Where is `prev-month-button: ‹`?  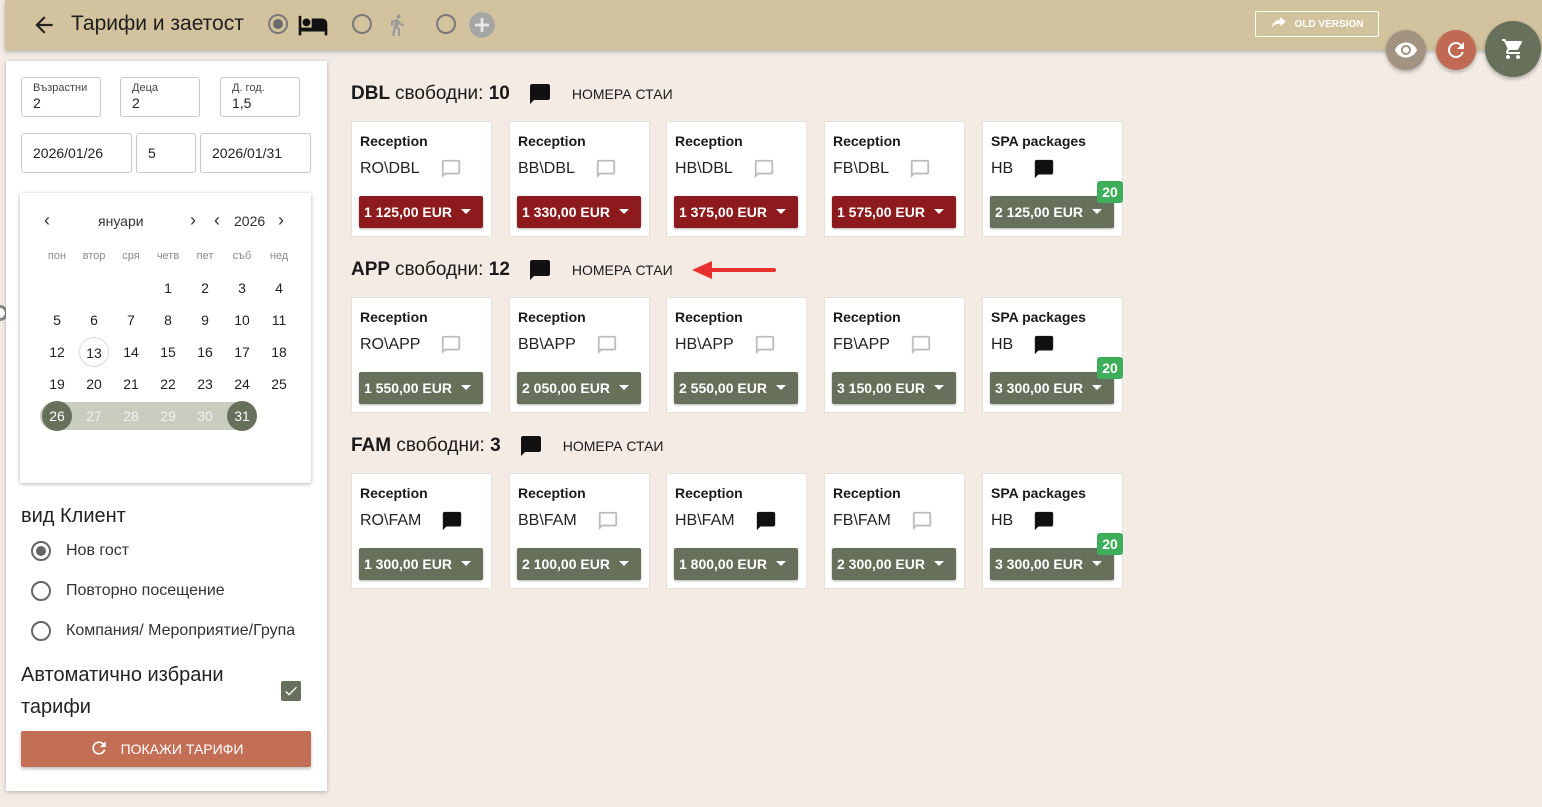
prev-month-button: ‹ is located at coordinates (47, 220).